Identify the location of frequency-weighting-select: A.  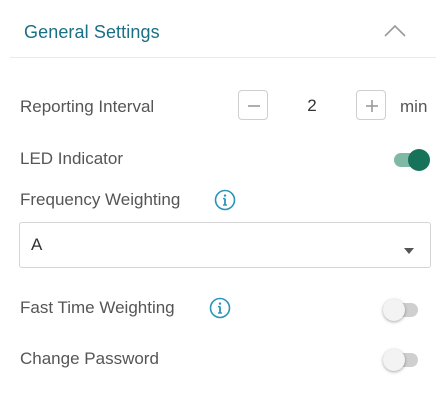
(225, 245).